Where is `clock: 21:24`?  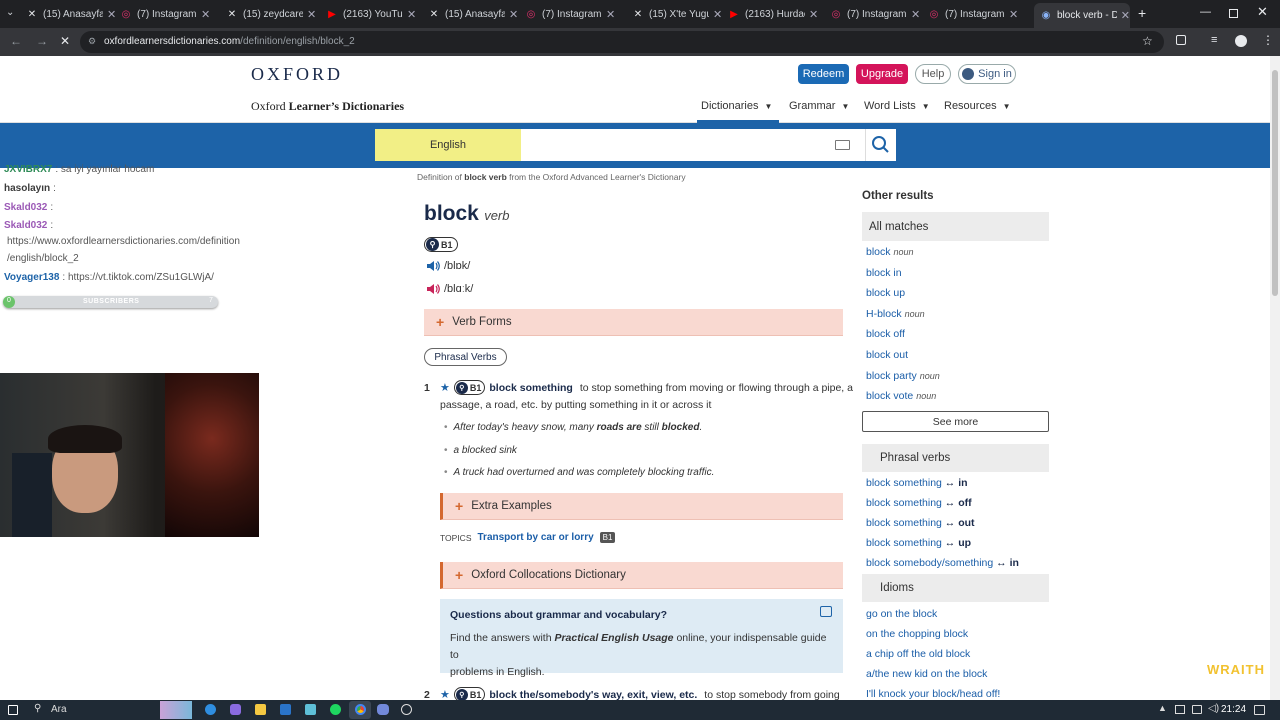 clock: 21:24 is located at coordinates (1233, 709).